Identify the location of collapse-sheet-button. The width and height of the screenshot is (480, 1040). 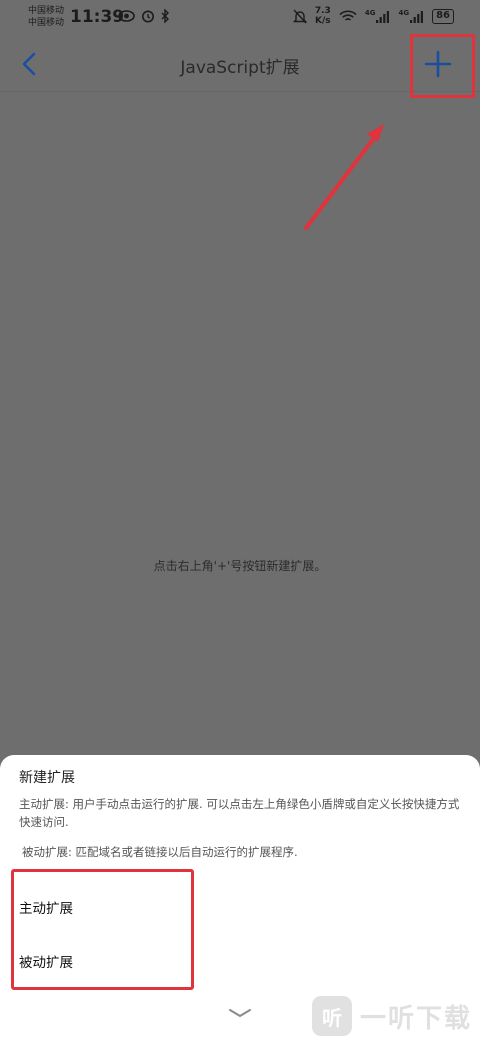
(240, 1013).